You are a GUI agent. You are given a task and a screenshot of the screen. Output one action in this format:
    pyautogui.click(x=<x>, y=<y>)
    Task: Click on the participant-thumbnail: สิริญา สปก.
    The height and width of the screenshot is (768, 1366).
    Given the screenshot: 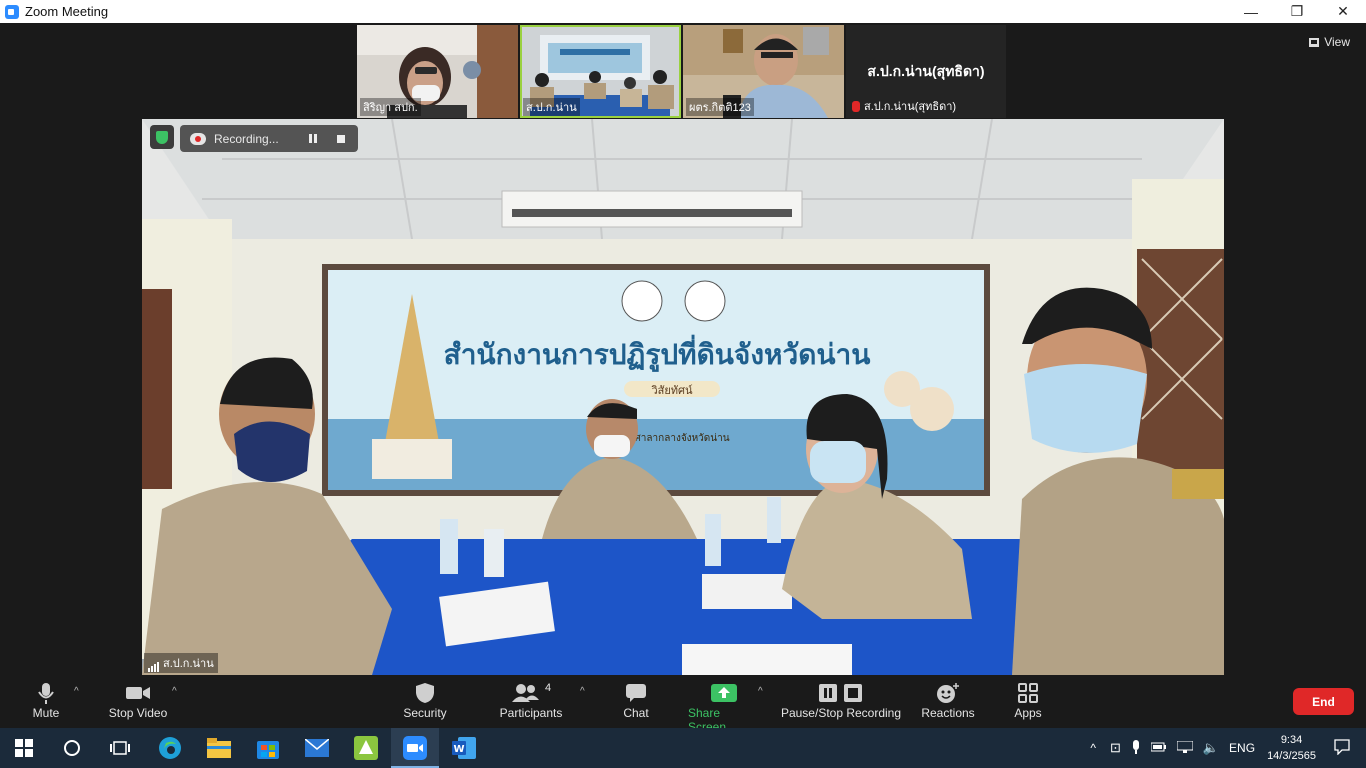 What is the action you would take?
    pyautogui.click(x=437, y=71)
    